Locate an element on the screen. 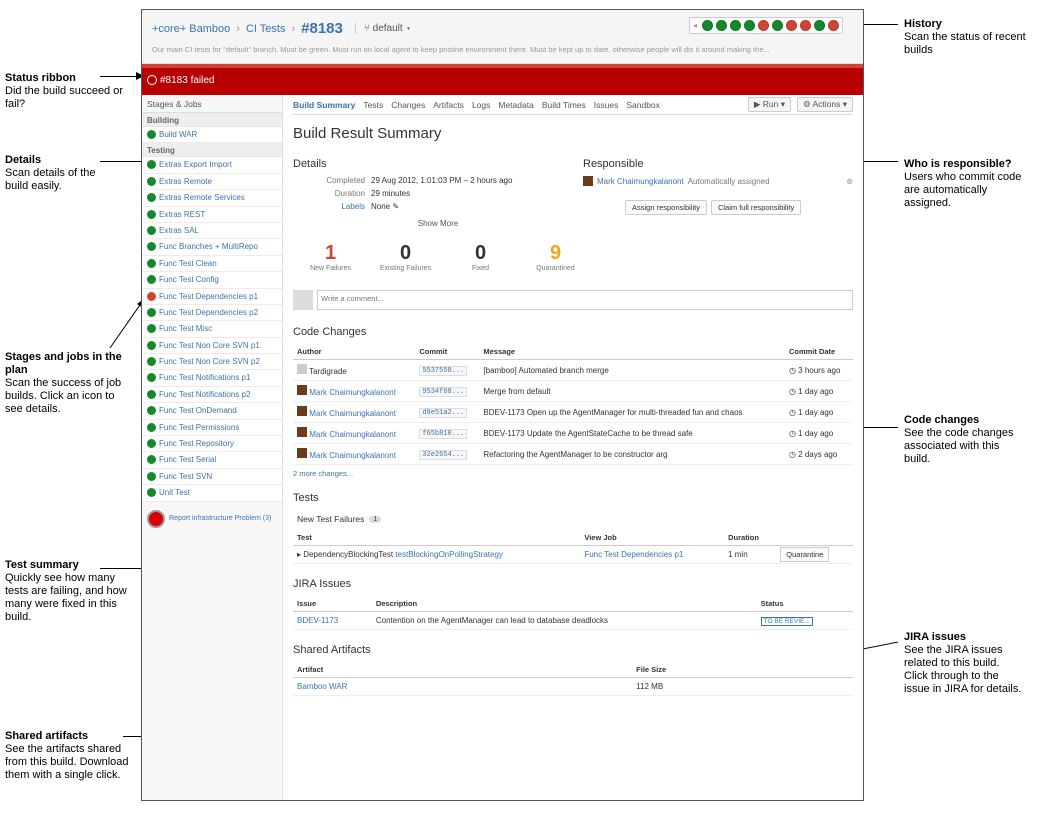 The height and width of the screenshot is (823, 1048). job-item: Func Test SVN is located at coordinates (212, 477).